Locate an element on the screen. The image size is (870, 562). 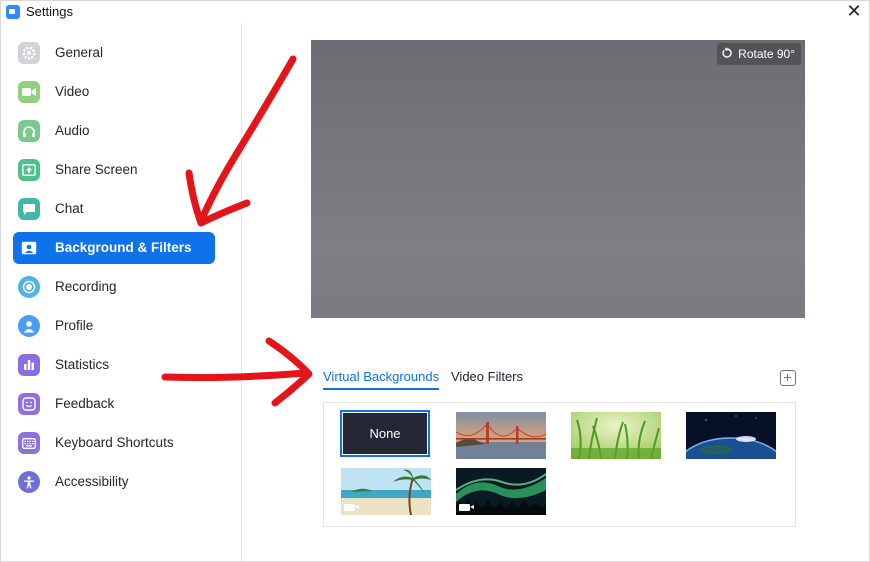
keyboard-icon is located at coordinates (29, 443).